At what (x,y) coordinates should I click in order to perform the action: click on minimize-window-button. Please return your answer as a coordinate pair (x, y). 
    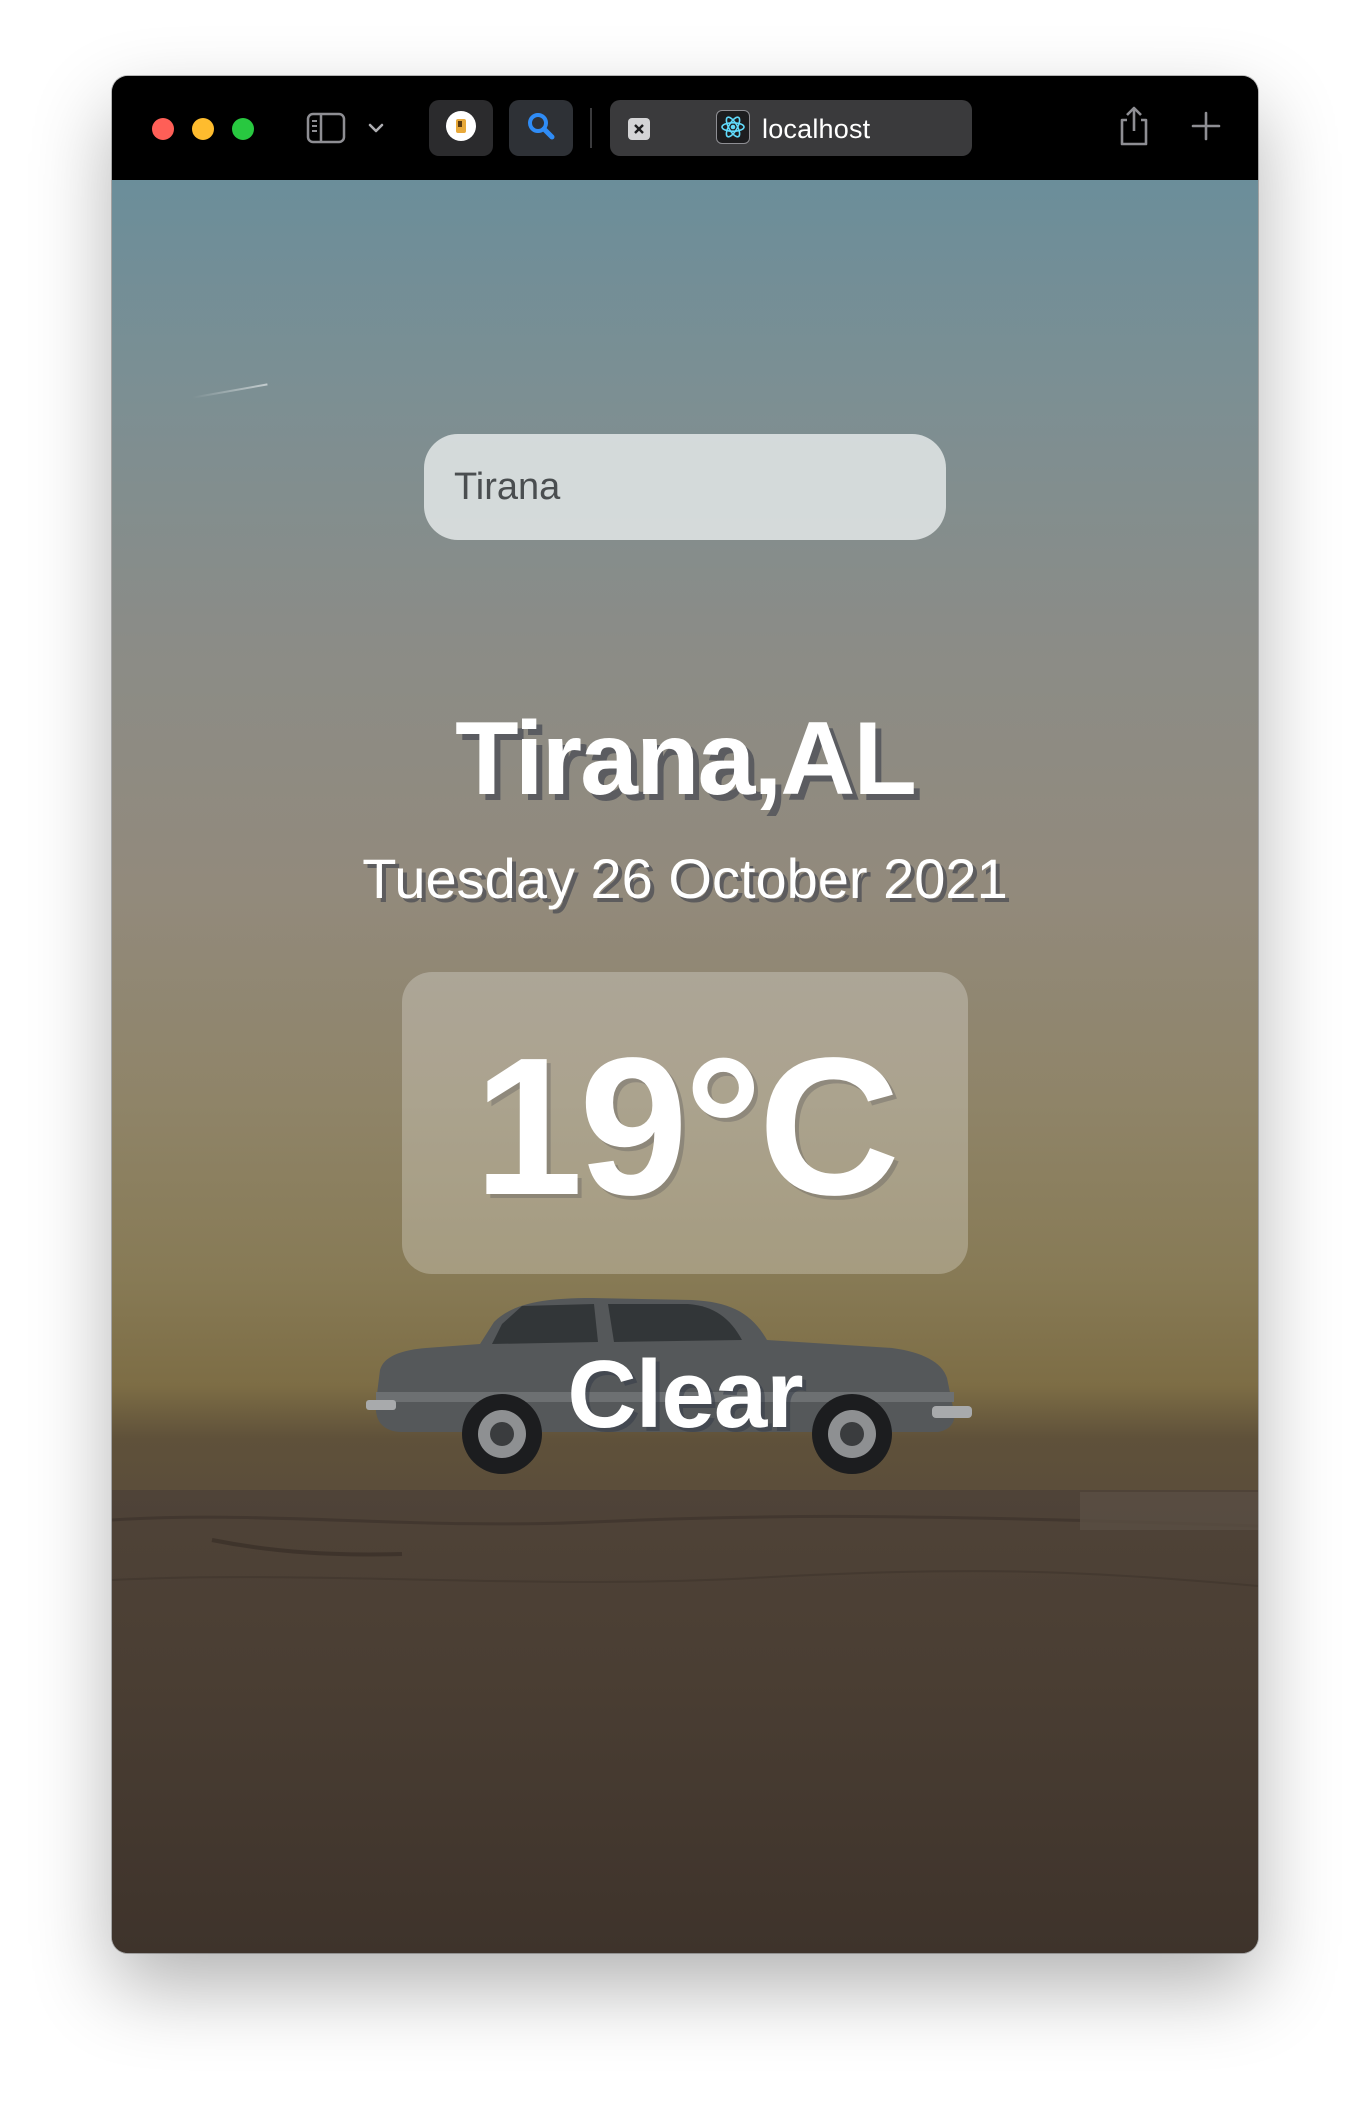
    Looking at the image, I should click on (203, 129).